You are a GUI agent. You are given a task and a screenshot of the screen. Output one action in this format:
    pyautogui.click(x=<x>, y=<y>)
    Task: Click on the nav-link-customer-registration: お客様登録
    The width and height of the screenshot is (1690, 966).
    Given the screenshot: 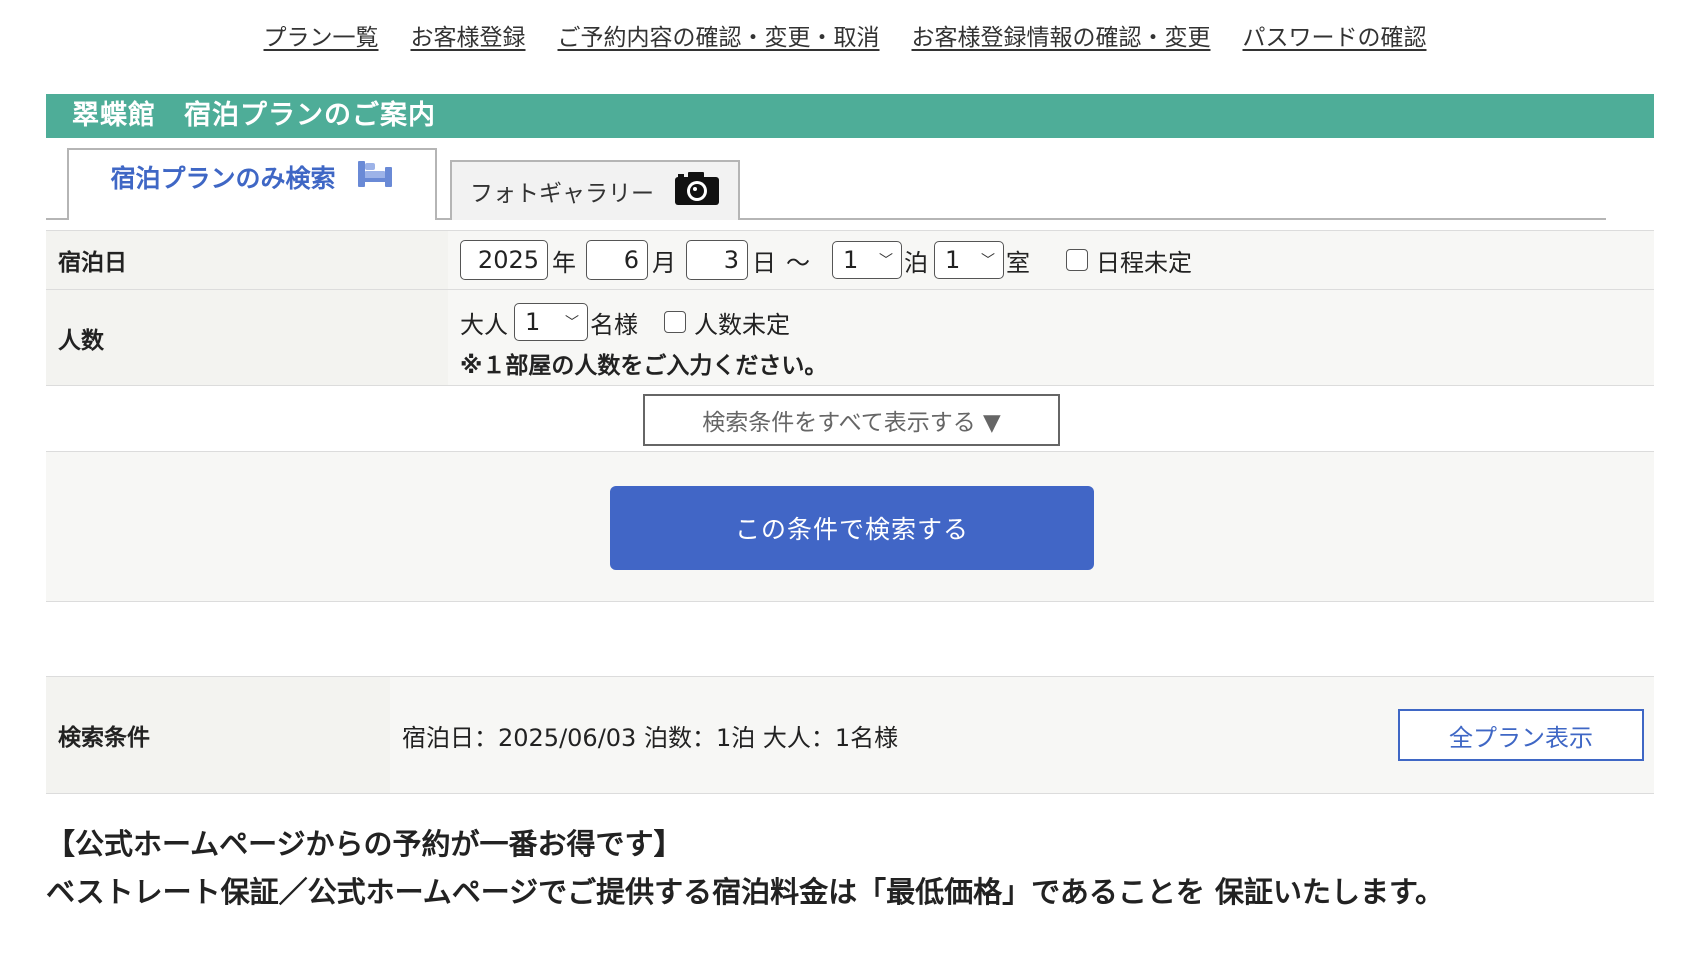 What is the action you would take?
    pyautogui.click(x=468, y=35)
    